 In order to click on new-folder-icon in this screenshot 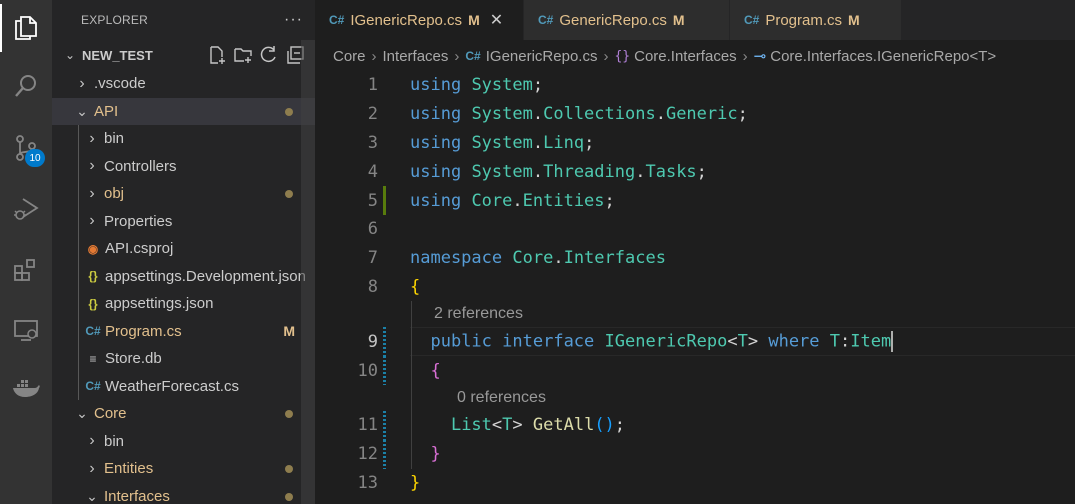, I will do `click(243, 55)`.